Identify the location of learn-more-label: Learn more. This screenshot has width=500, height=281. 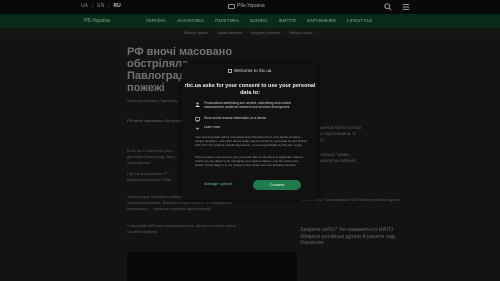
(212, 127).